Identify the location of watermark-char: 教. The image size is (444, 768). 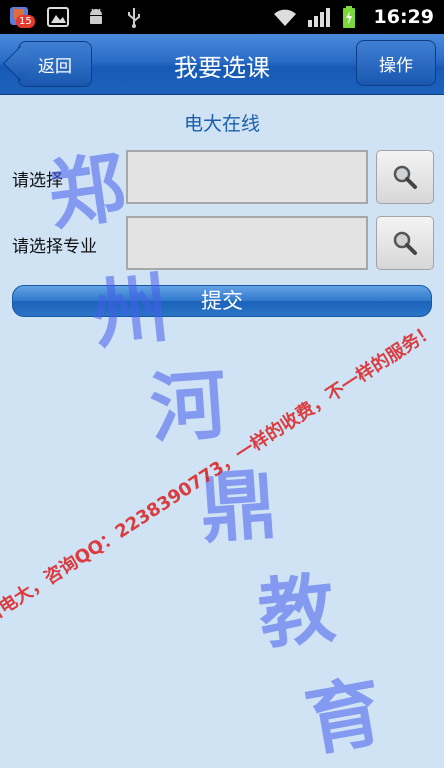
(297, 611).